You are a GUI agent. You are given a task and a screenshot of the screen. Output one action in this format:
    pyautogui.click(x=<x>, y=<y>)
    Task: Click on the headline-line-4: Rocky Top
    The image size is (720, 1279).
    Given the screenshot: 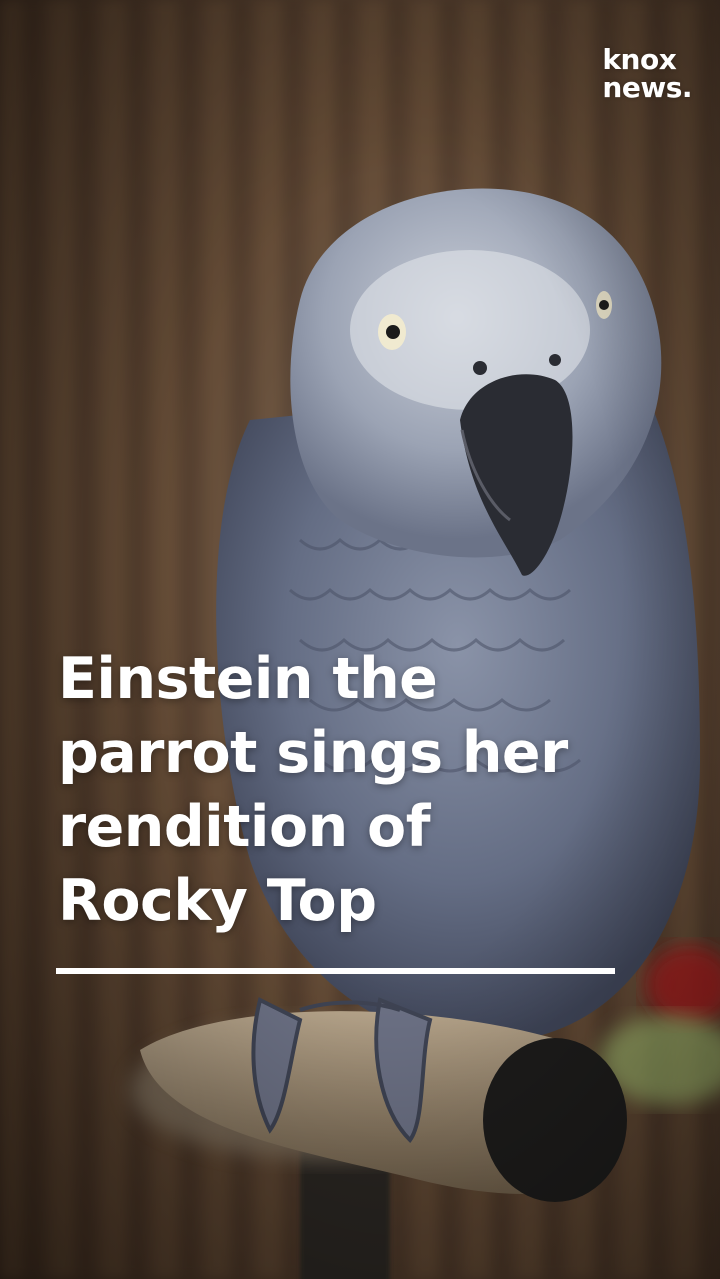 What is the action you would take?
    pyautogui.click(x=217, y=901)
    